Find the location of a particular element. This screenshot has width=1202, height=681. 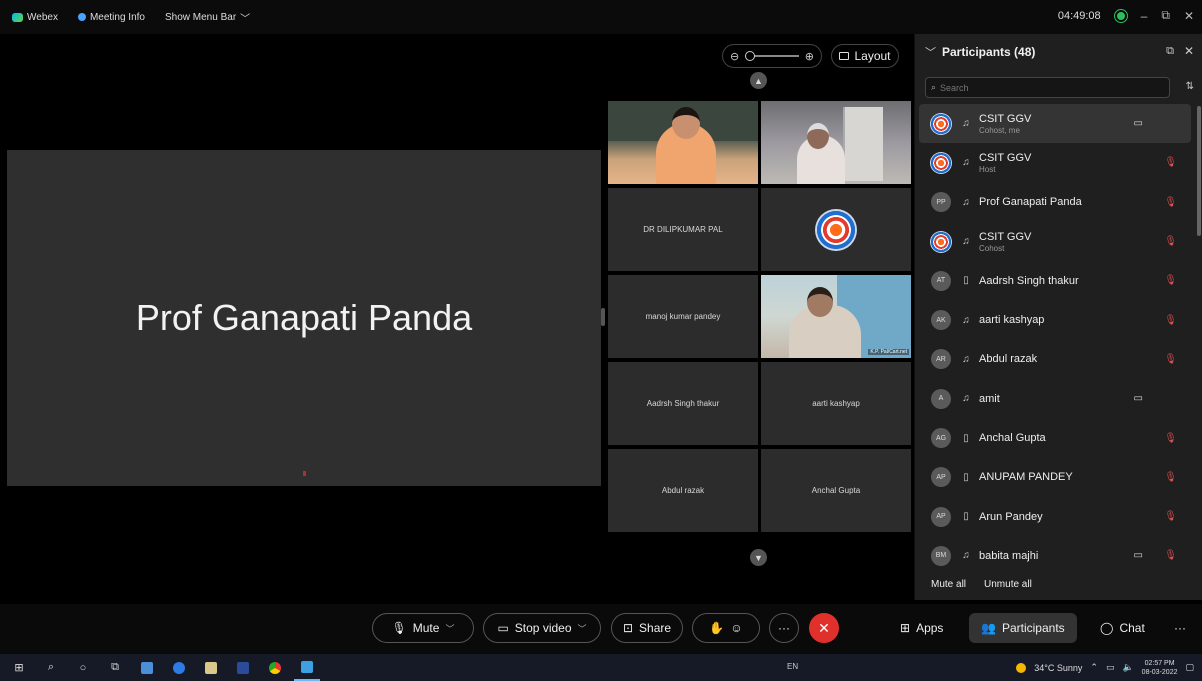

tile-name: DR DILIPKUMAR PAL is located at coordinates (683, 229).